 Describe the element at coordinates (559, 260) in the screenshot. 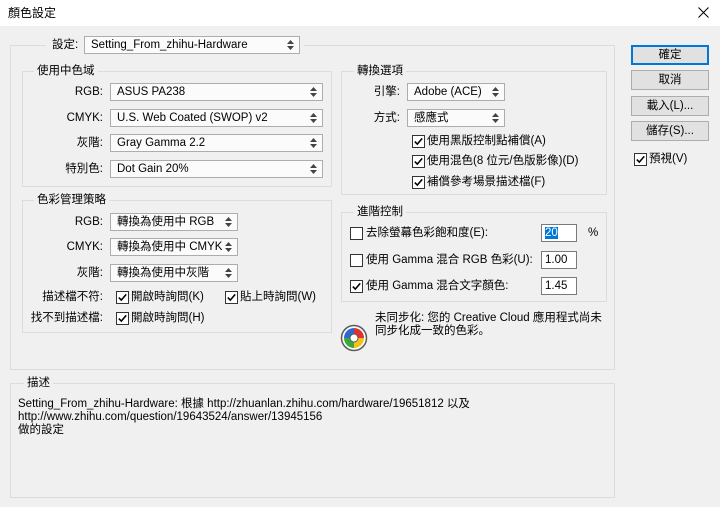

I see `blend-rgb-input: 1.00` at that location.